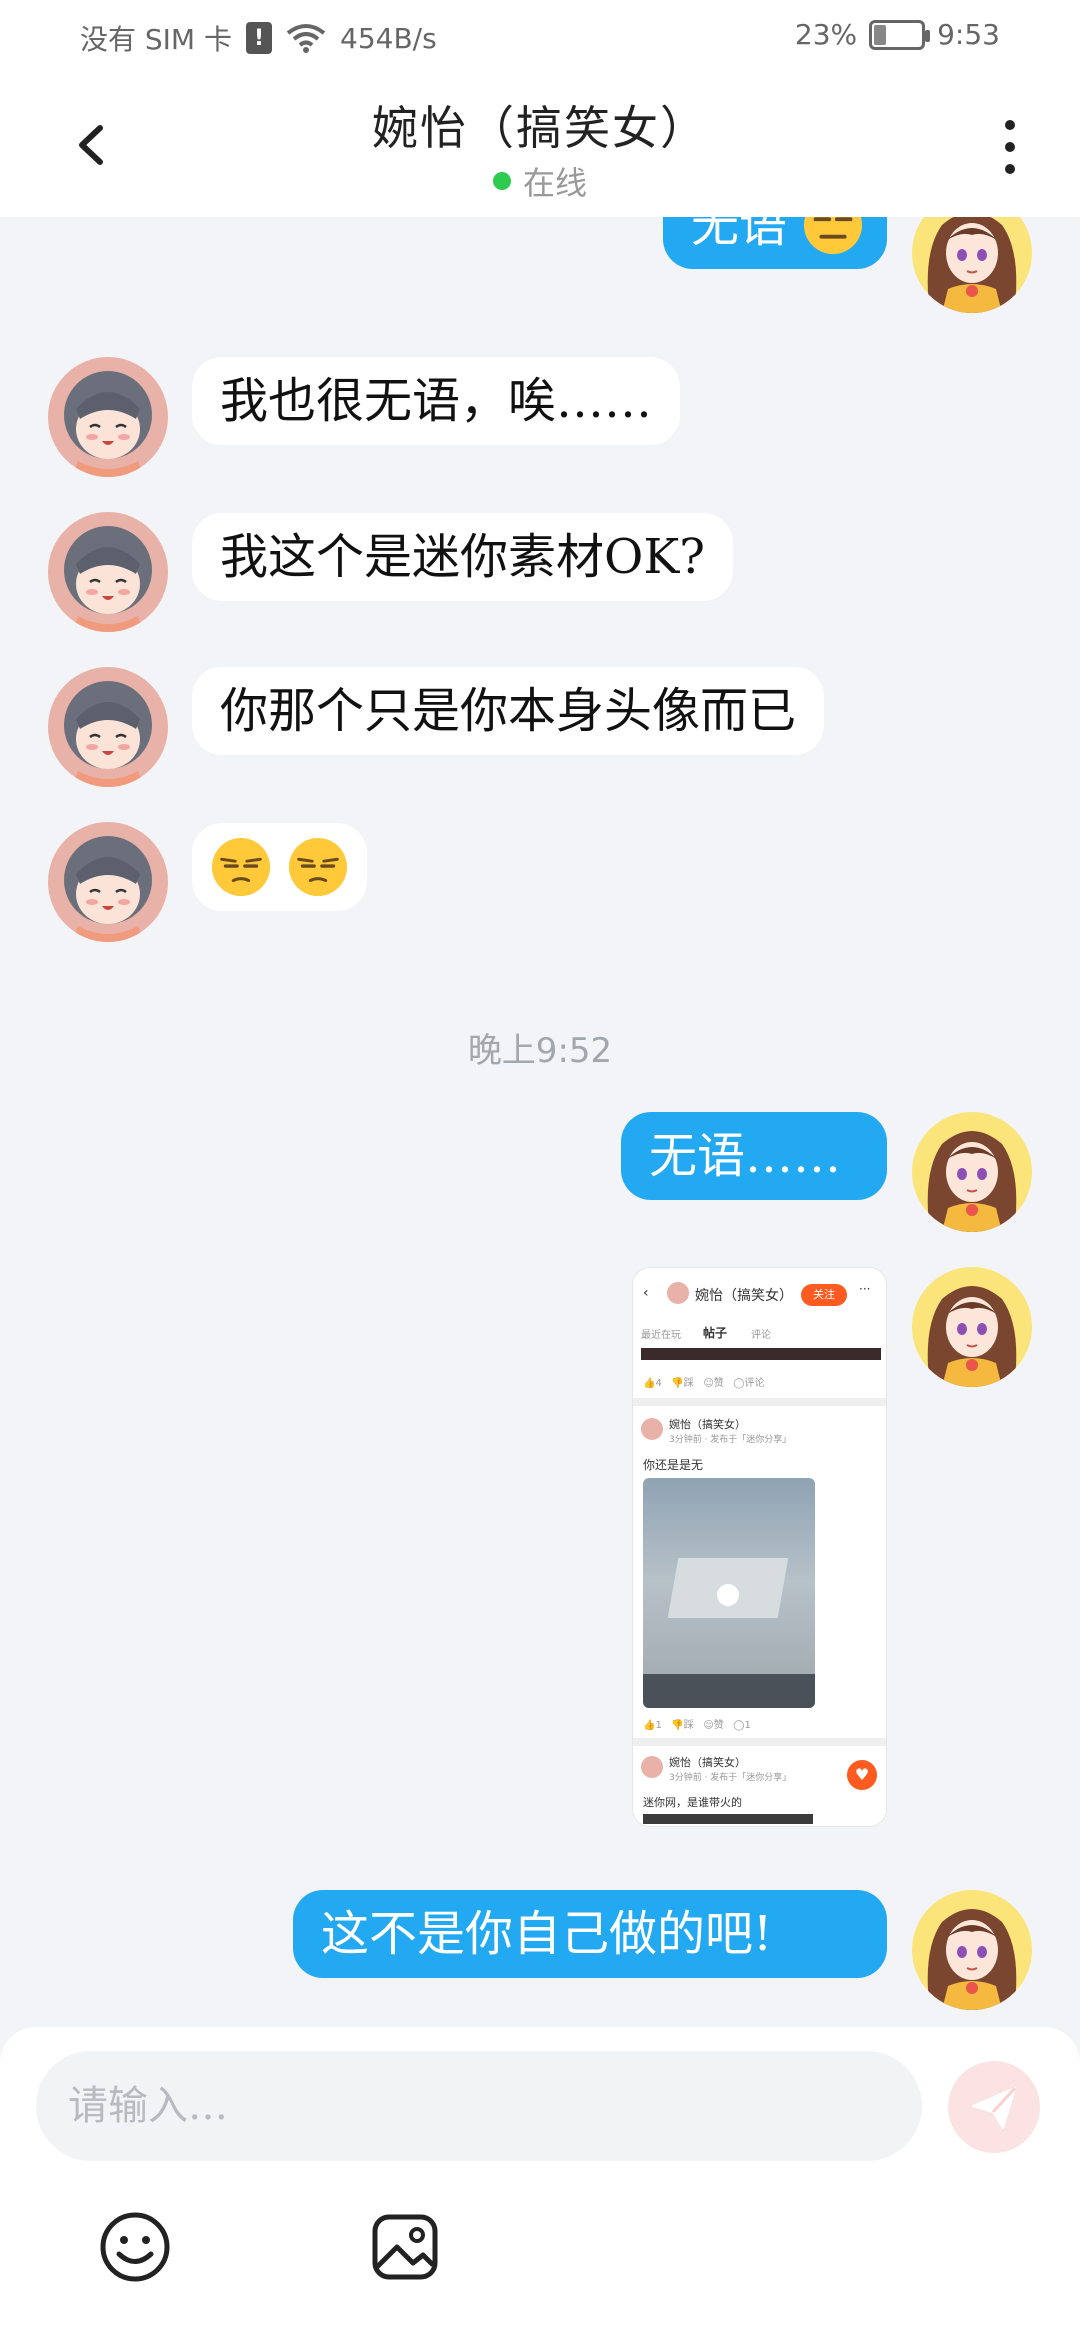 The width and height of the screenshot is (1080, 2340). I want to click on status-bar: 没有 SIM 卡 ! 454B/s 23% 9:53, so click(540, 36).